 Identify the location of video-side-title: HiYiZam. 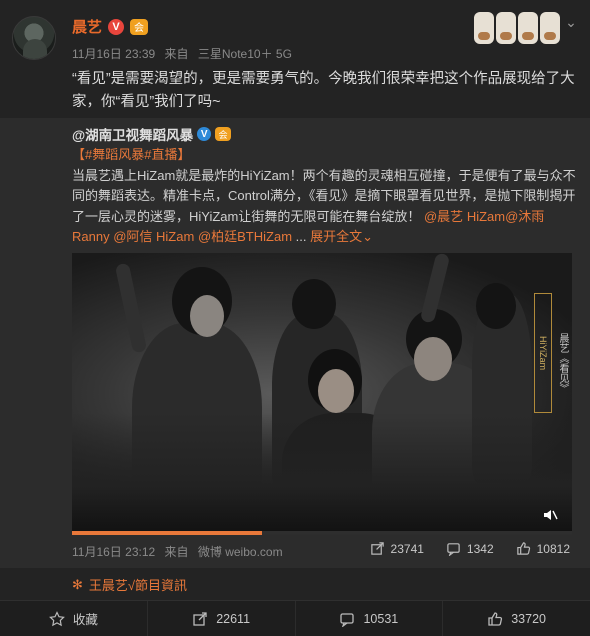
(543, 353).